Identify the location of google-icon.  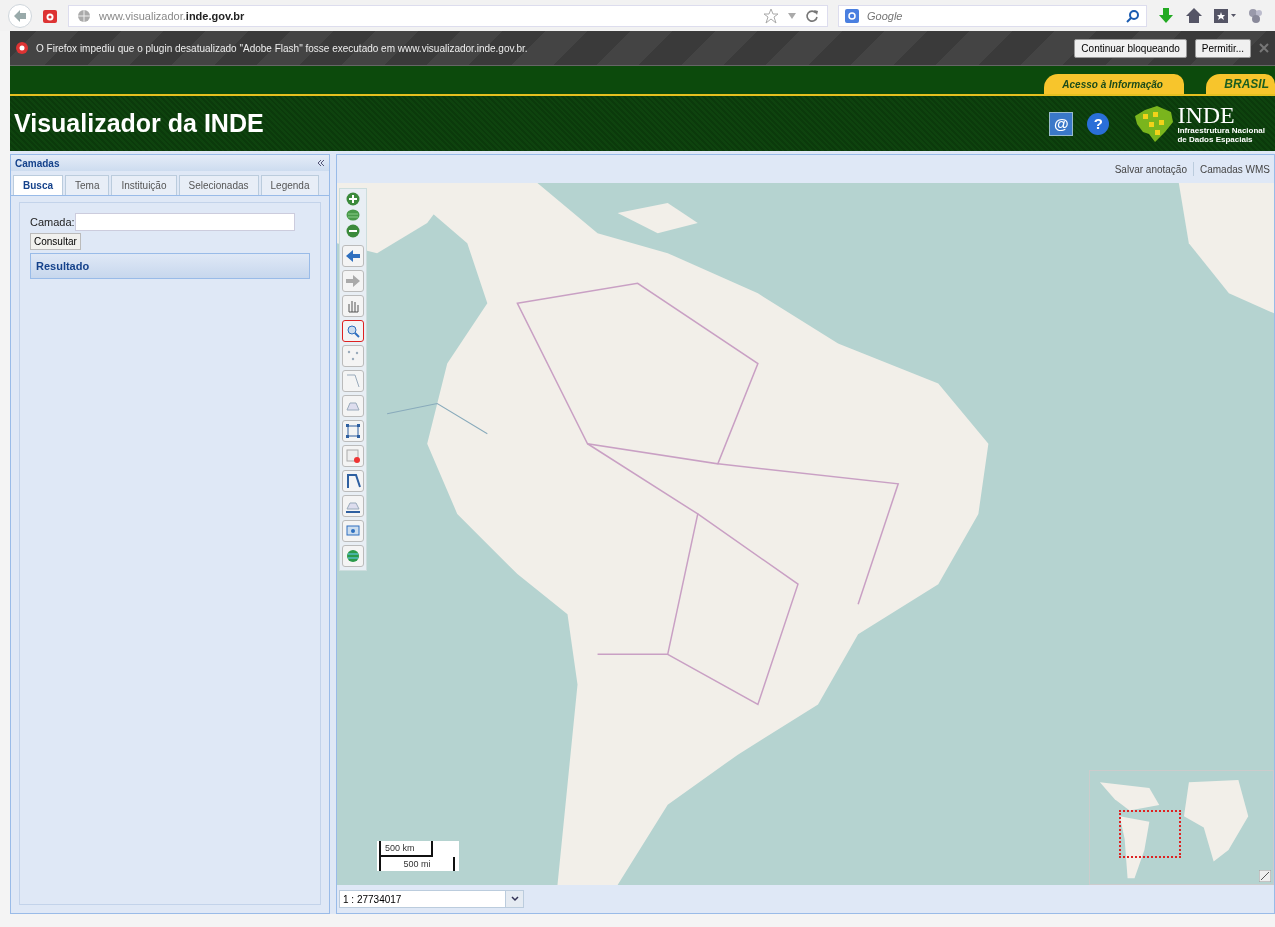
(852, 15).